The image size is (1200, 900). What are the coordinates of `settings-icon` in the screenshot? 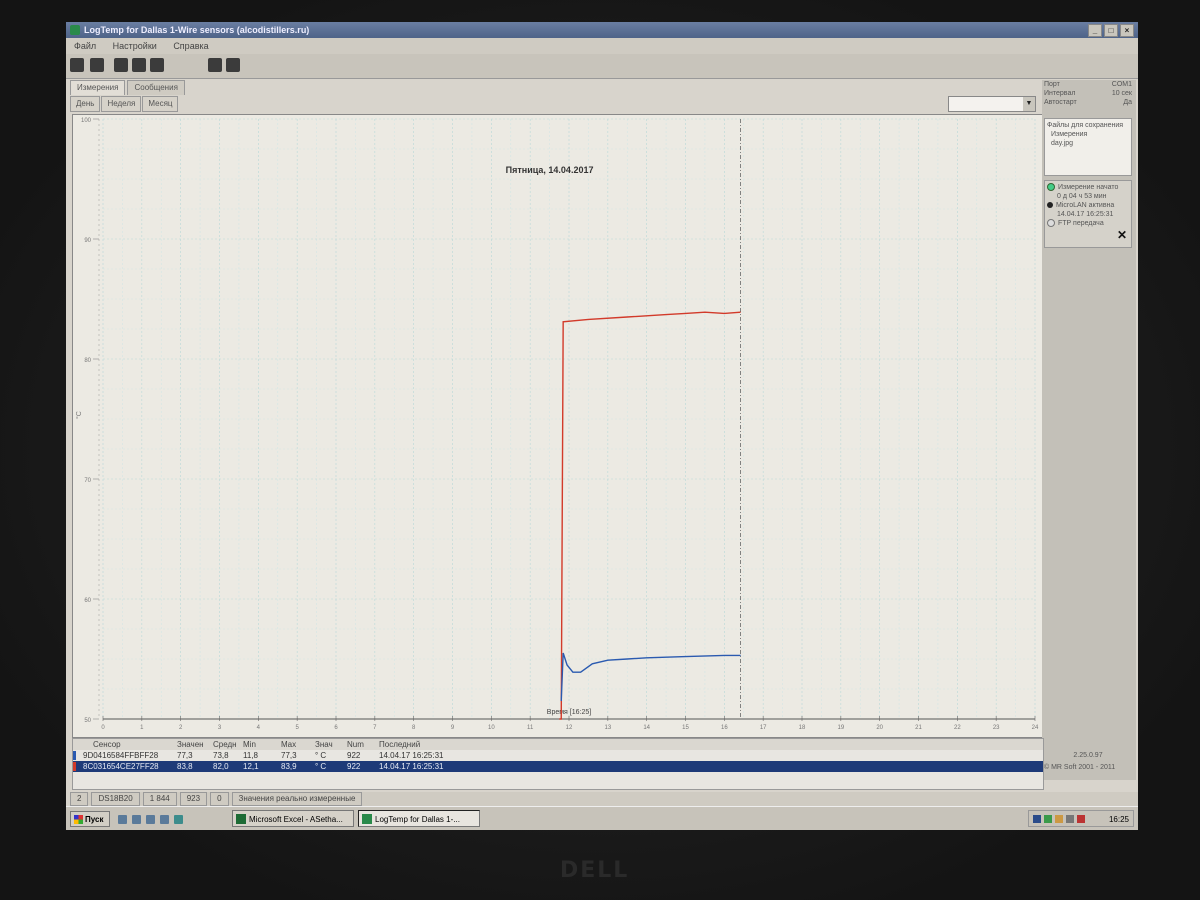 It's located at (215, 65).